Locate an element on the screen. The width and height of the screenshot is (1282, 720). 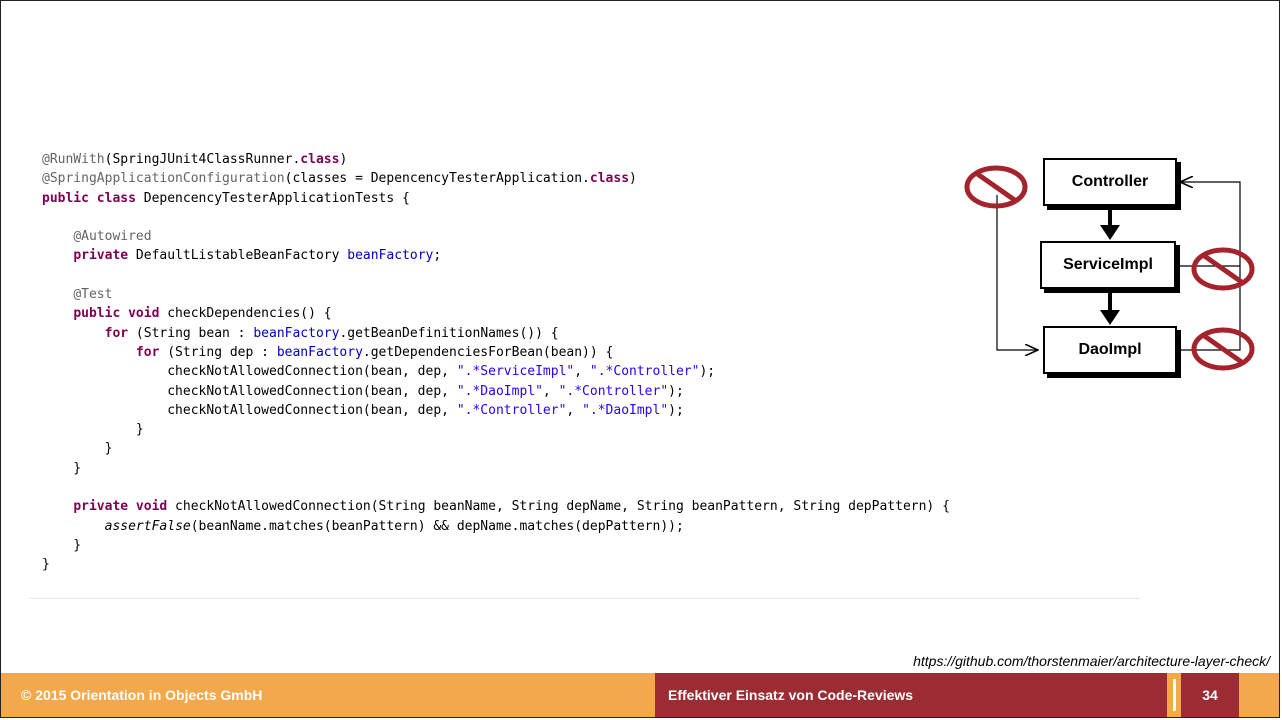
arrow-service-to-dao is located at coordinates (1110, 306).